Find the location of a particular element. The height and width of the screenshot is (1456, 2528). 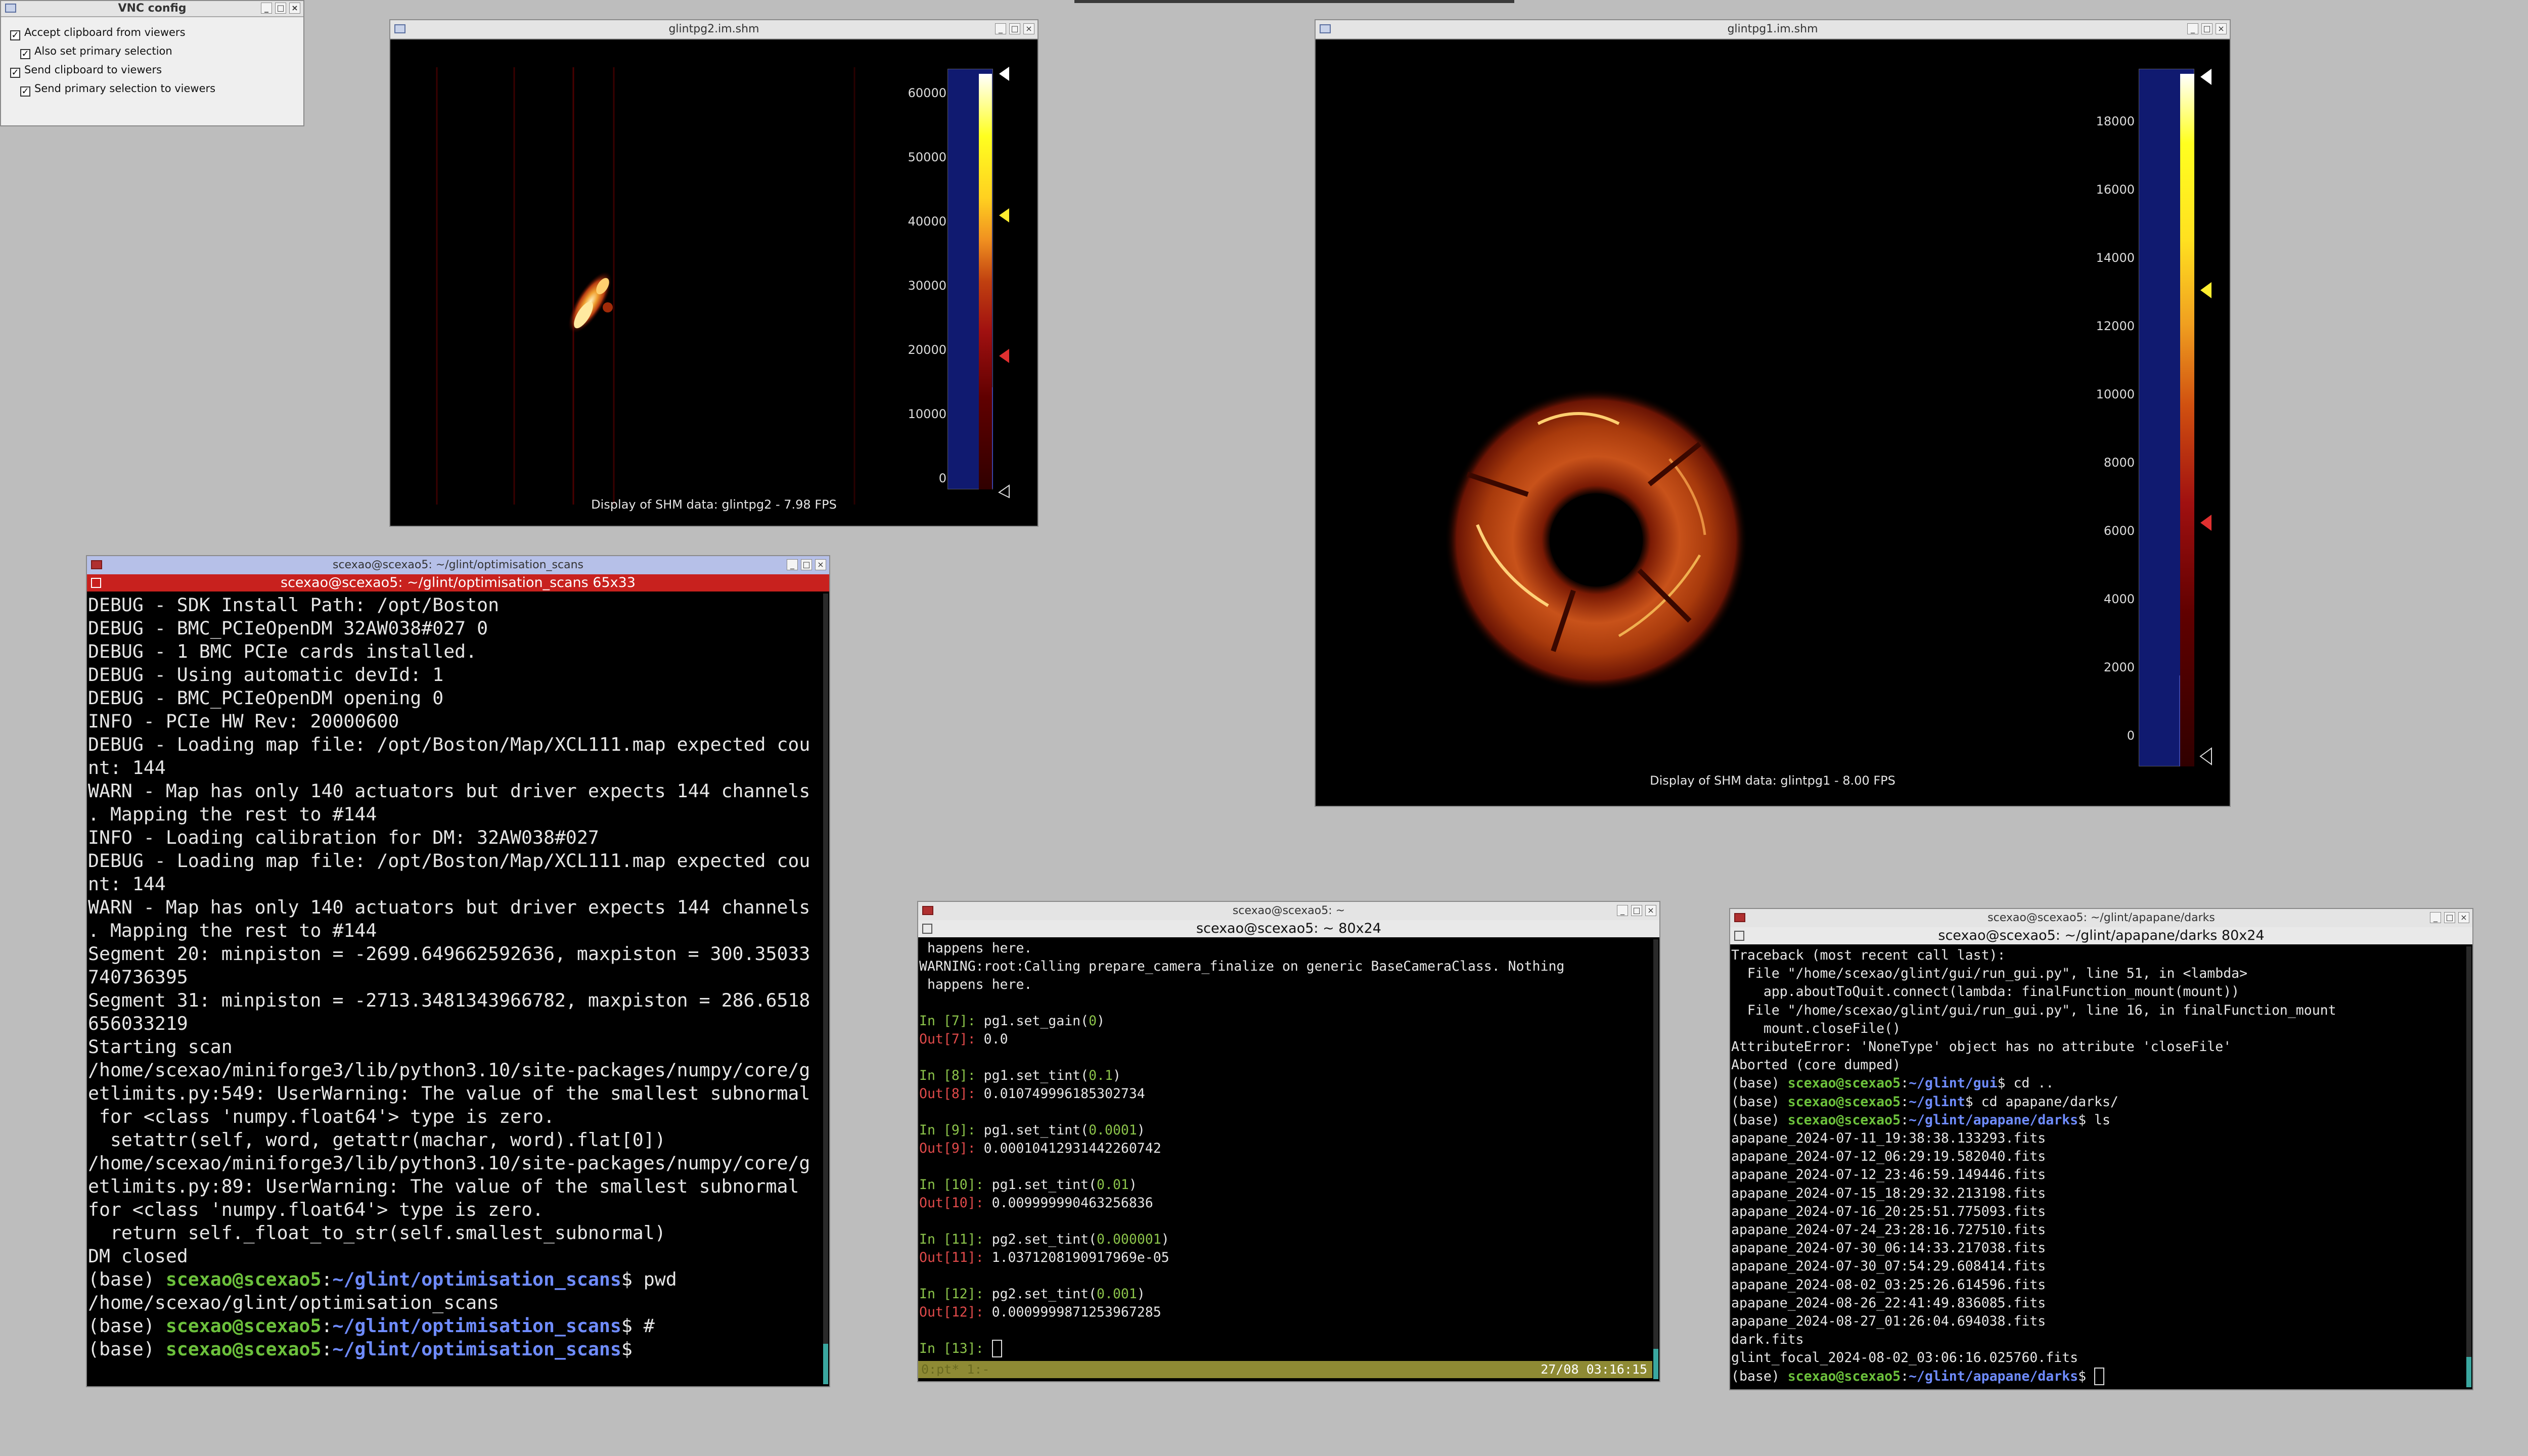

glintpg2-tick-labels: 60000 50000 40000 30000 20000 10000 0 is located at coordinates (924, 279).